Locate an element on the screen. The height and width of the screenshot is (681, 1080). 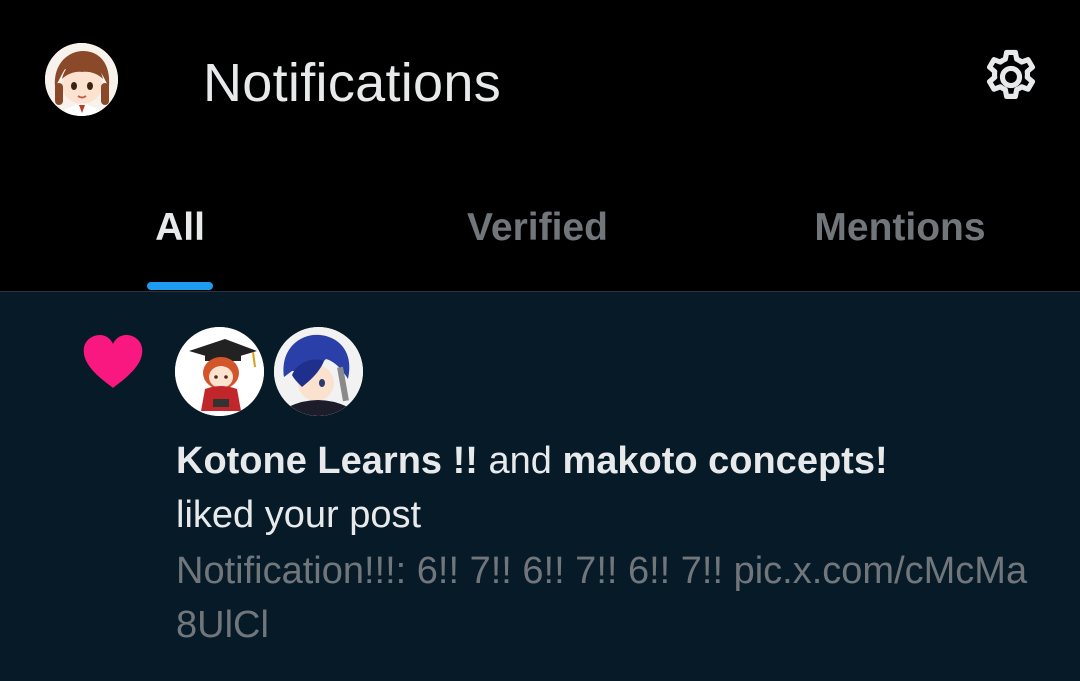
avatar-illustration is located at coordinates (81, 79).